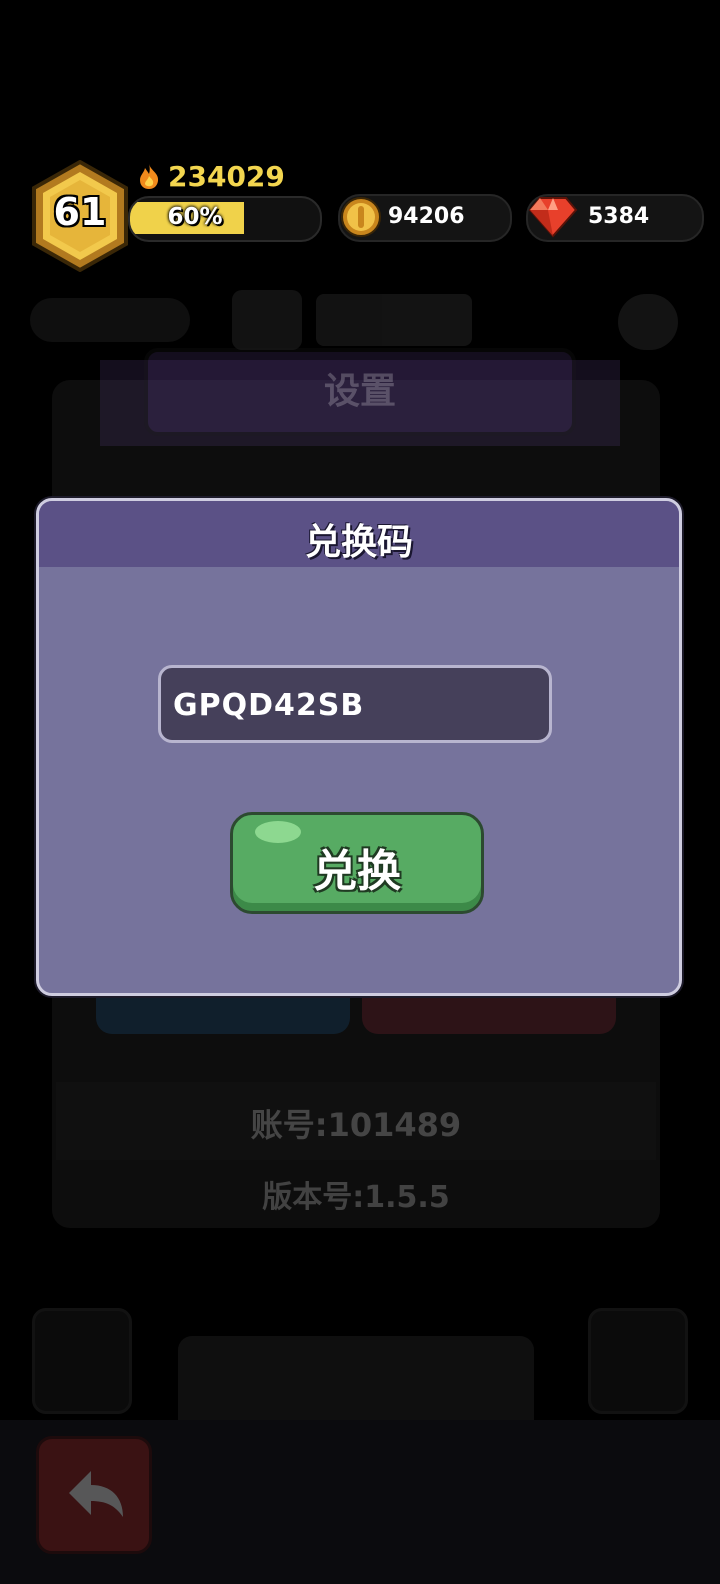 This screenshot has height=1584, width=720. I want to click on account-id-label: 账号:101489, so click(356, 1125).